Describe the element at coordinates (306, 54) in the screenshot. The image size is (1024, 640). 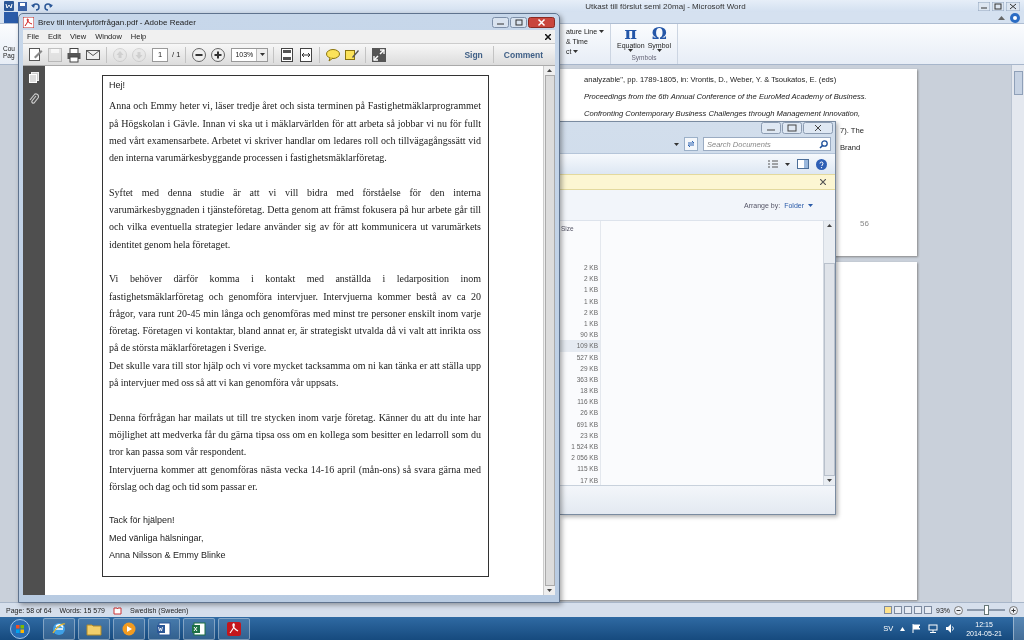
I see `fit-width-icon` at that location.